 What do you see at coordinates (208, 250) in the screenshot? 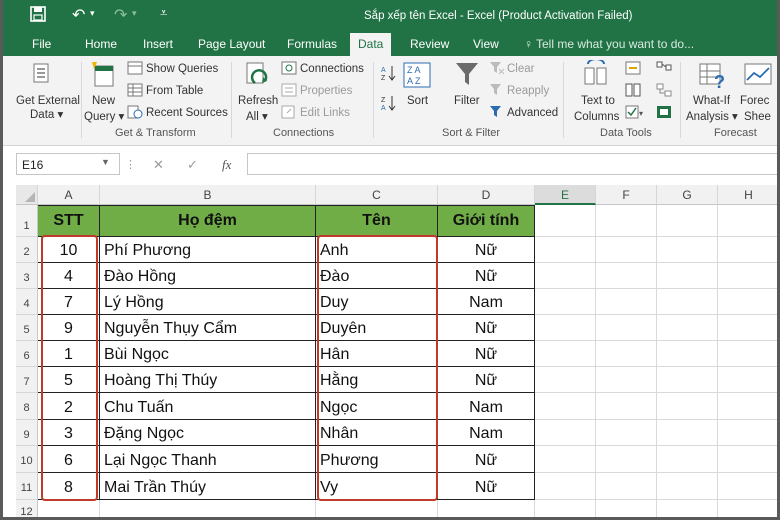
I see `table-cell-ho-dem: Phí Phương` at bounding box center [208, 250].